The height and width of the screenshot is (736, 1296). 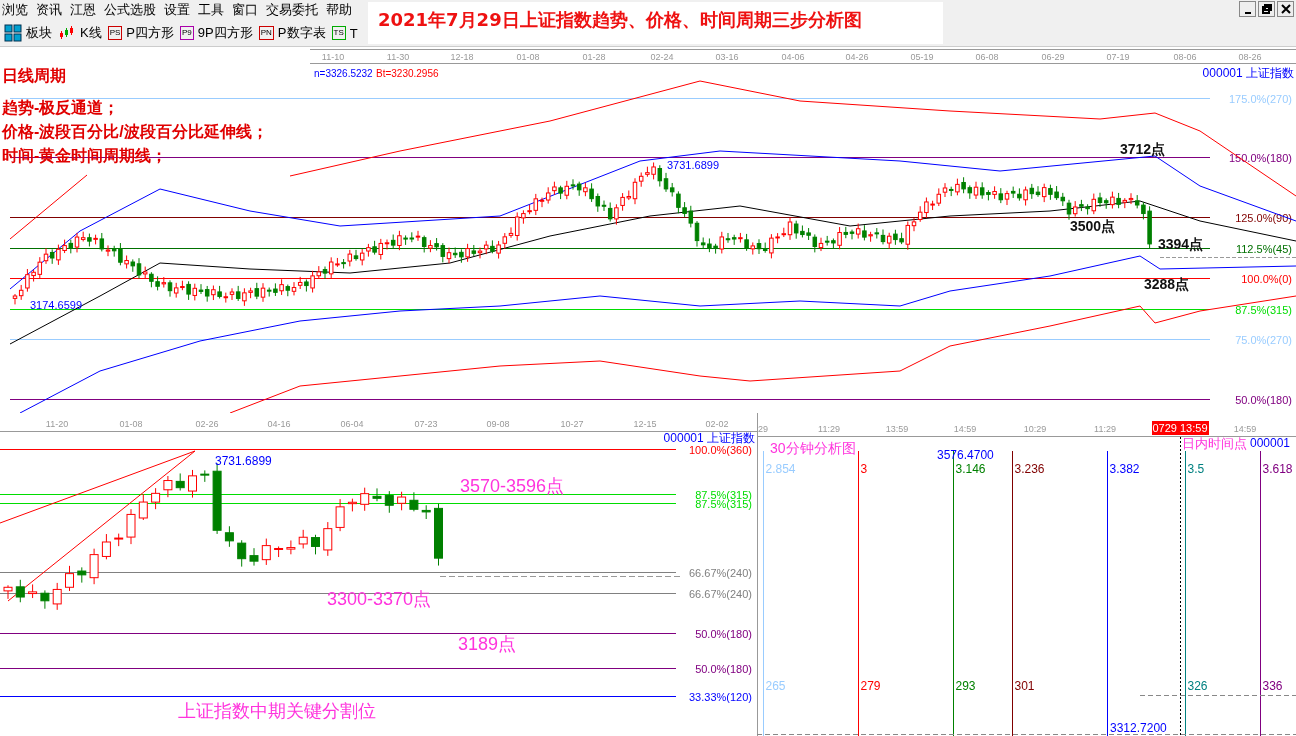 What do you see at coordinates (34, 75) in the screenshot?
I see `chart-caption: 日线周期` at bounding box center [34, 75].